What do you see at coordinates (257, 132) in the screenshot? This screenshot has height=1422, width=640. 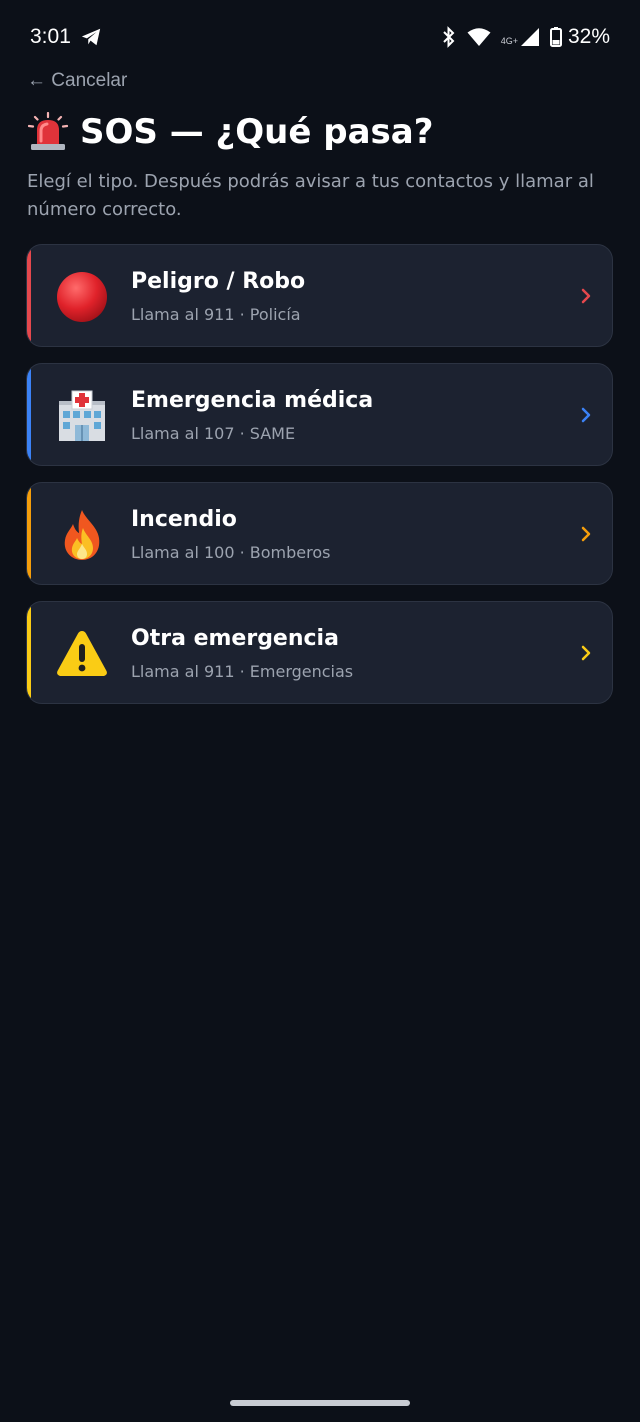 I see `page-title-text: SOS — ¿Qué pasa?` at bounding box center [257, 132].